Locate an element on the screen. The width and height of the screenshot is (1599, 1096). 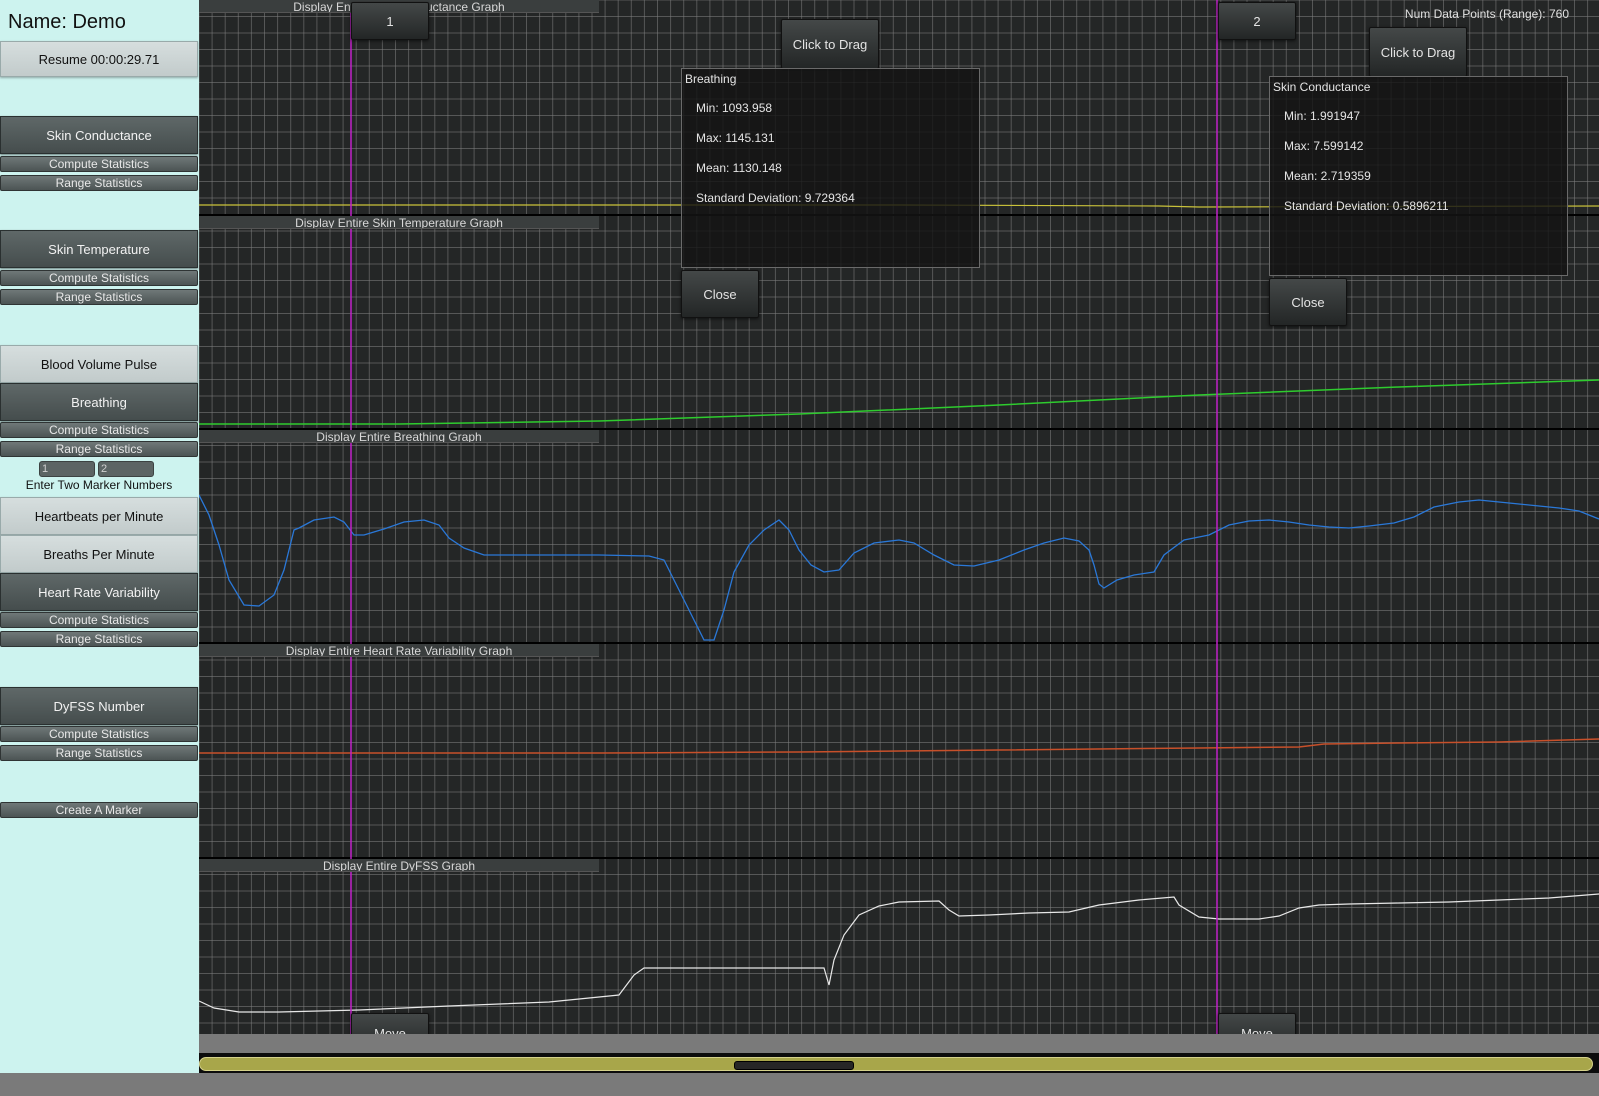
dyfss-range-statistics-button: Range Statistics is located at coordinates (99, 753).